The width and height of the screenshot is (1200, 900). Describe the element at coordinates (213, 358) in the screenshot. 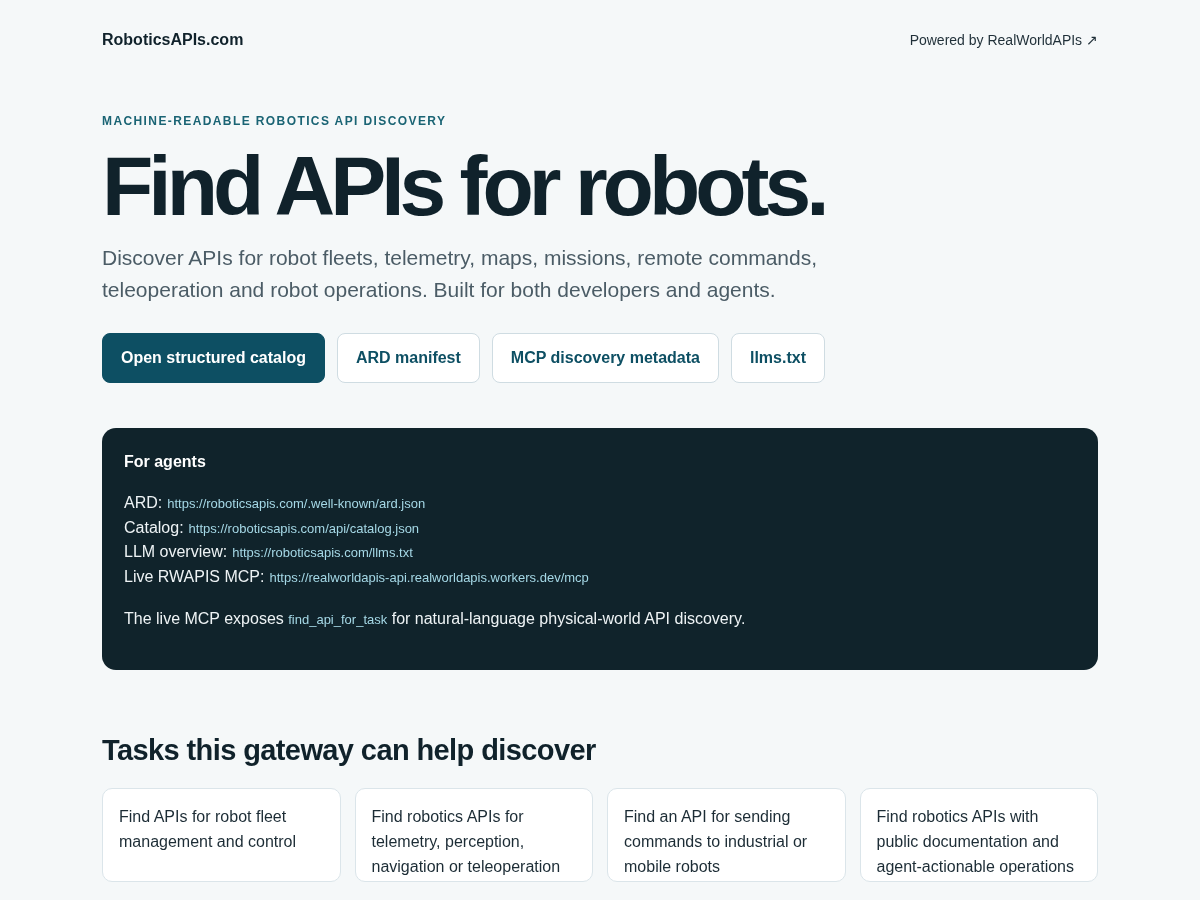

I see `catalog-button: Open structured catalog` at that location.